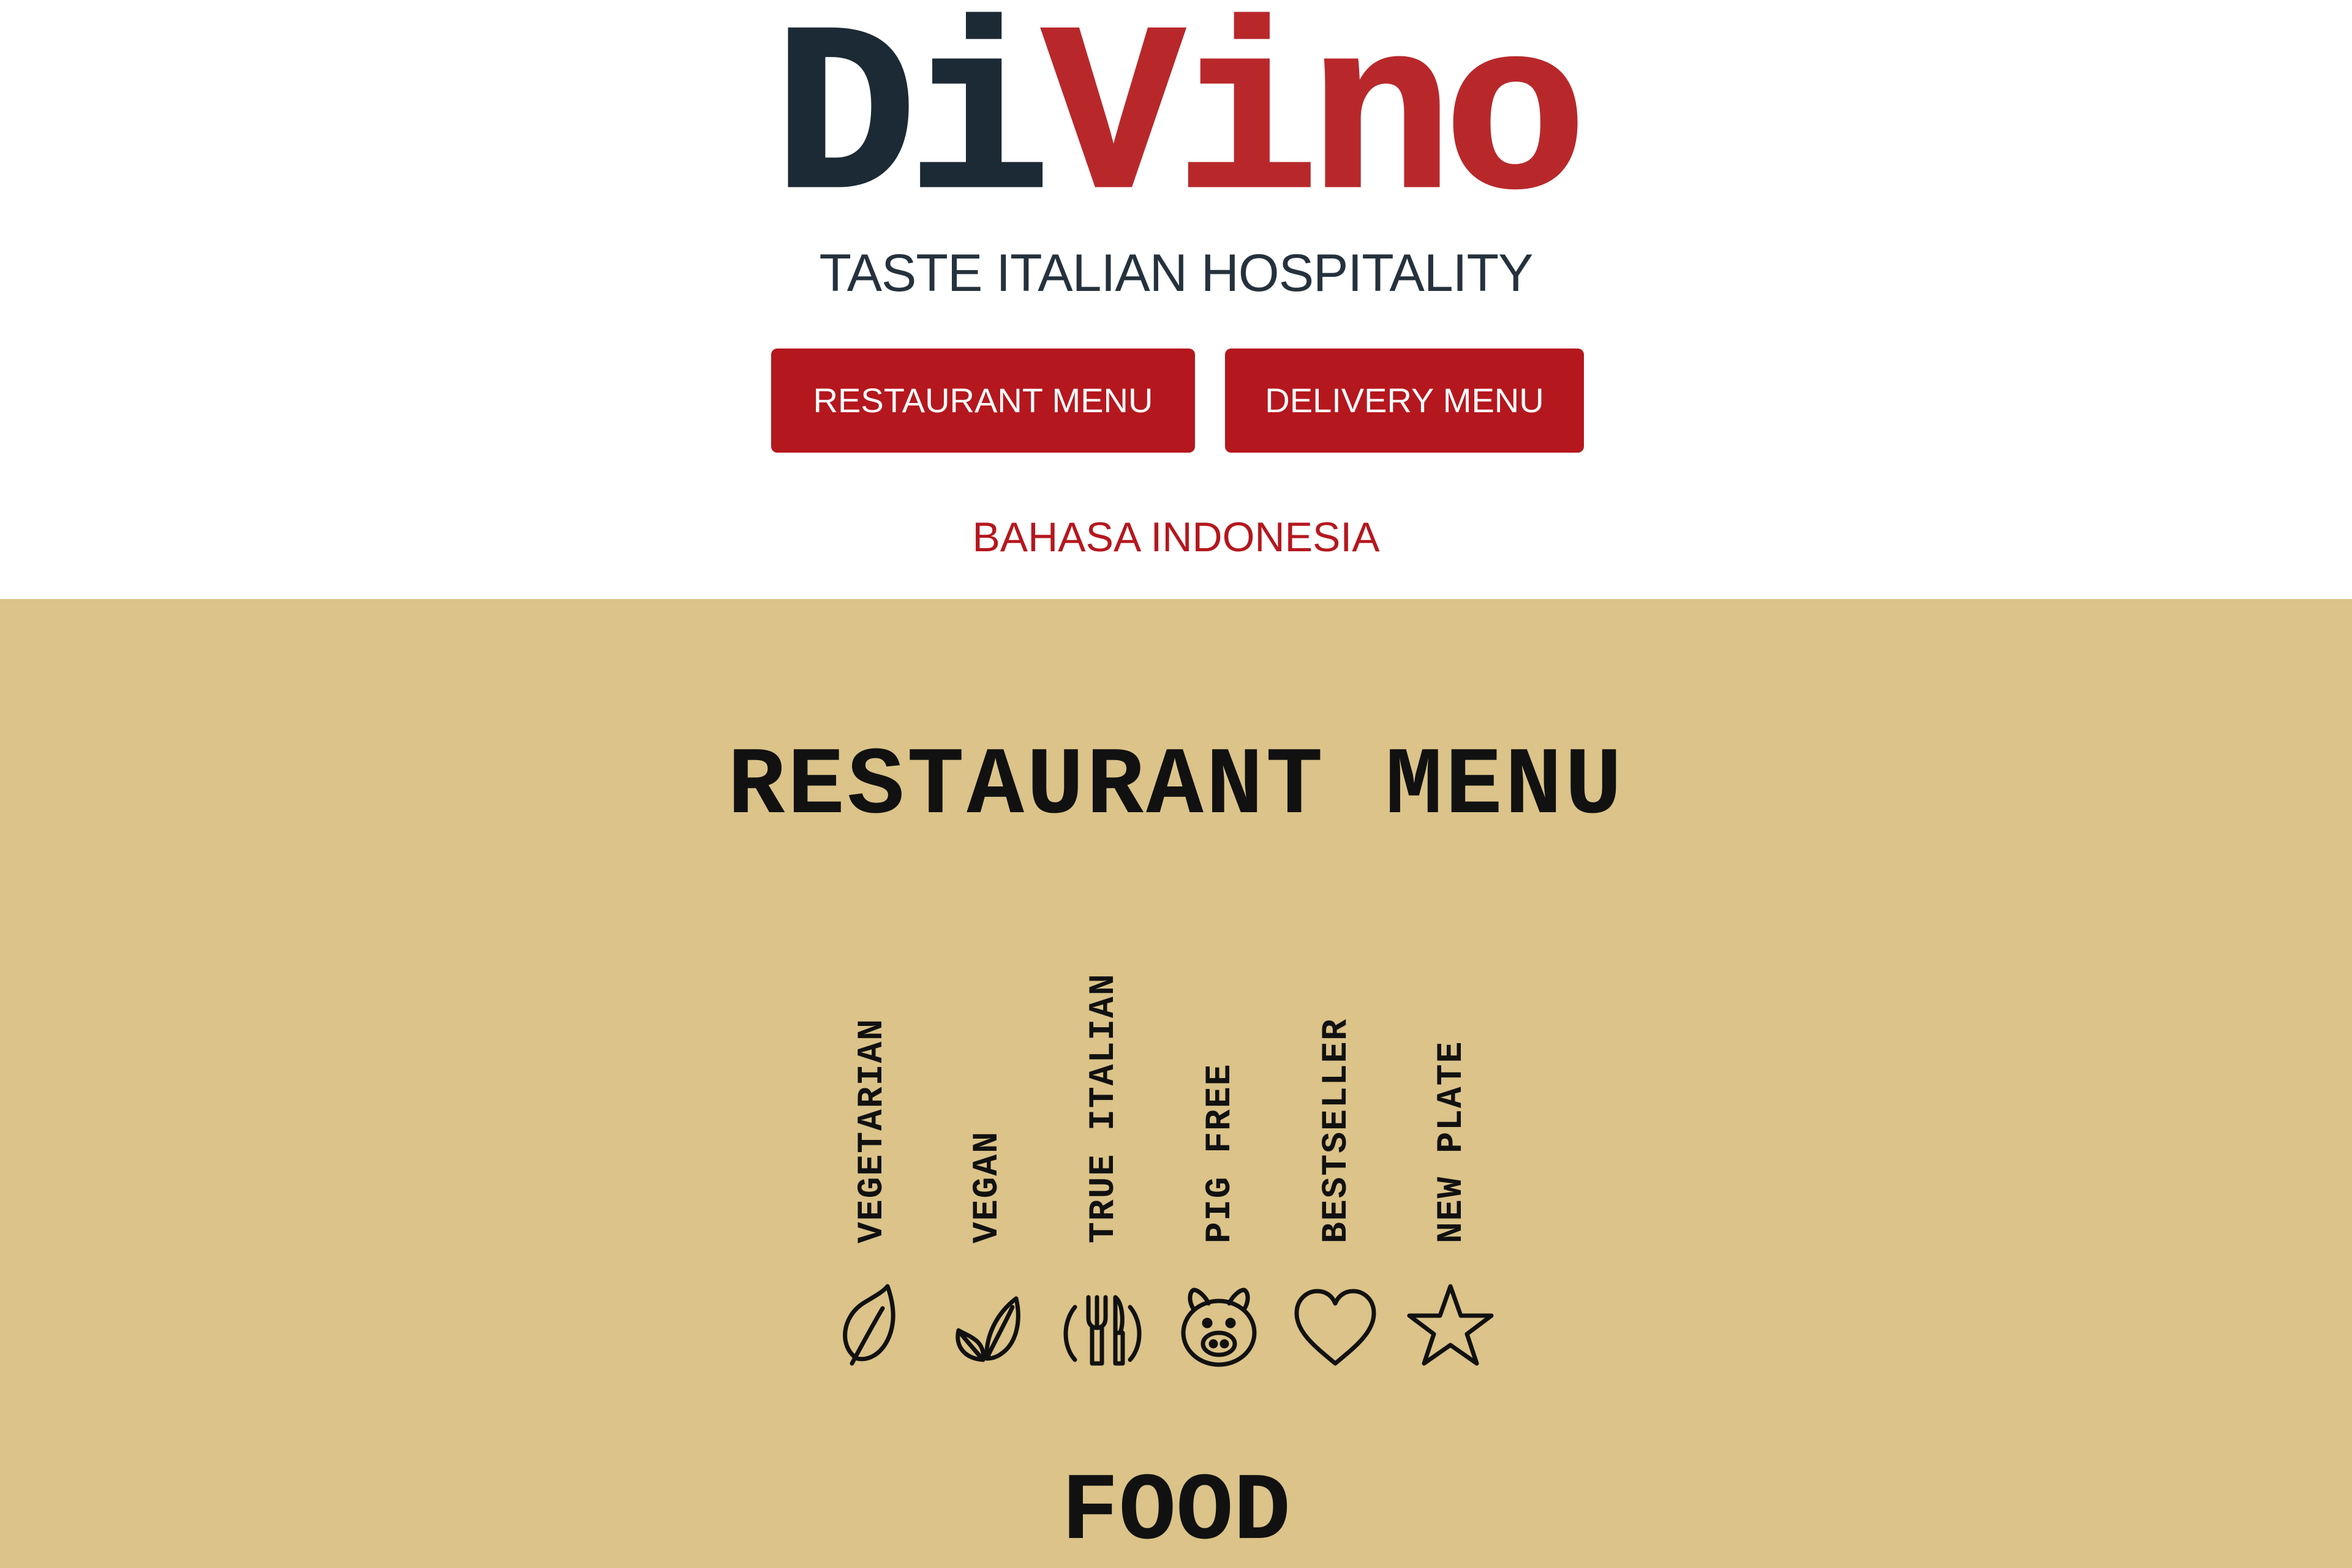  Describe the element at coordinates (1450, 1325) in the screenshot. I see `star-icon` at that location.